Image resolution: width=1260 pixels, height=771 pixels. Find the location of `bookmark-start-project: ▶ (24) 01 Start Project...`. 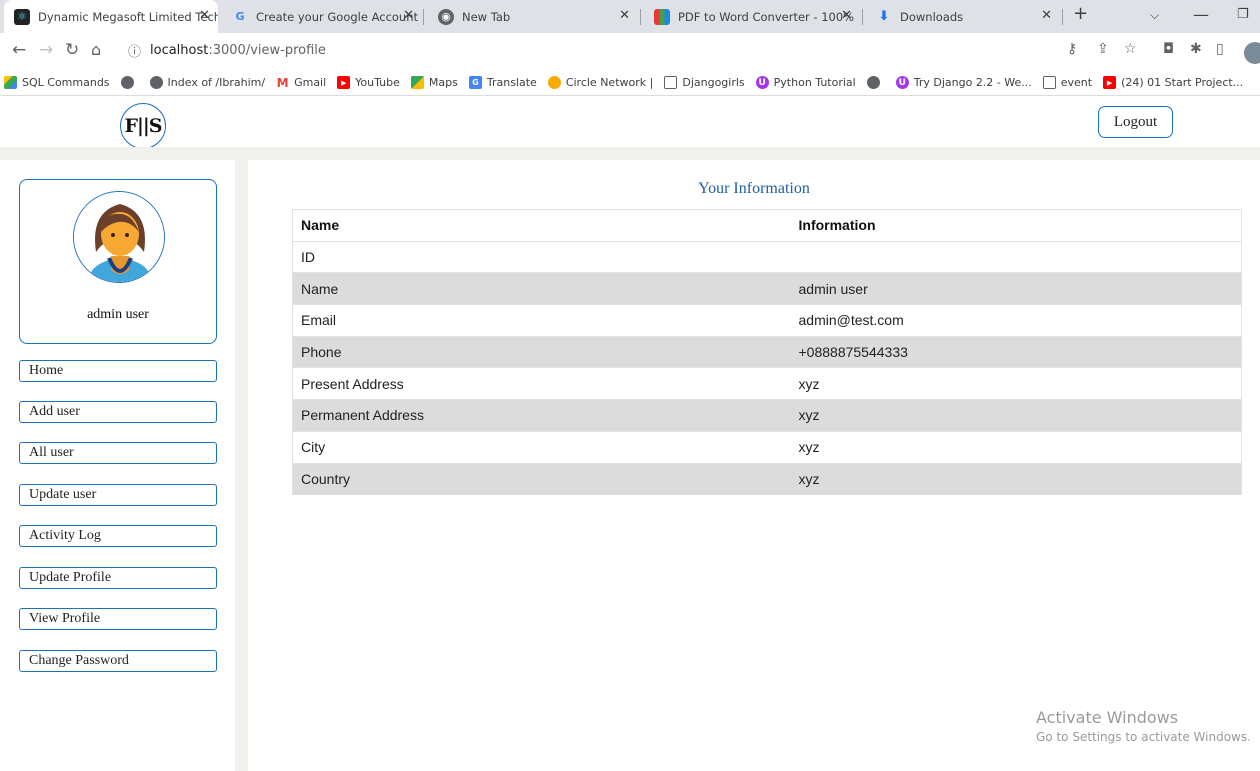

bookmark-start-project: ▶ (24) 01 Start Project... is located at coordinates (1173, 82).